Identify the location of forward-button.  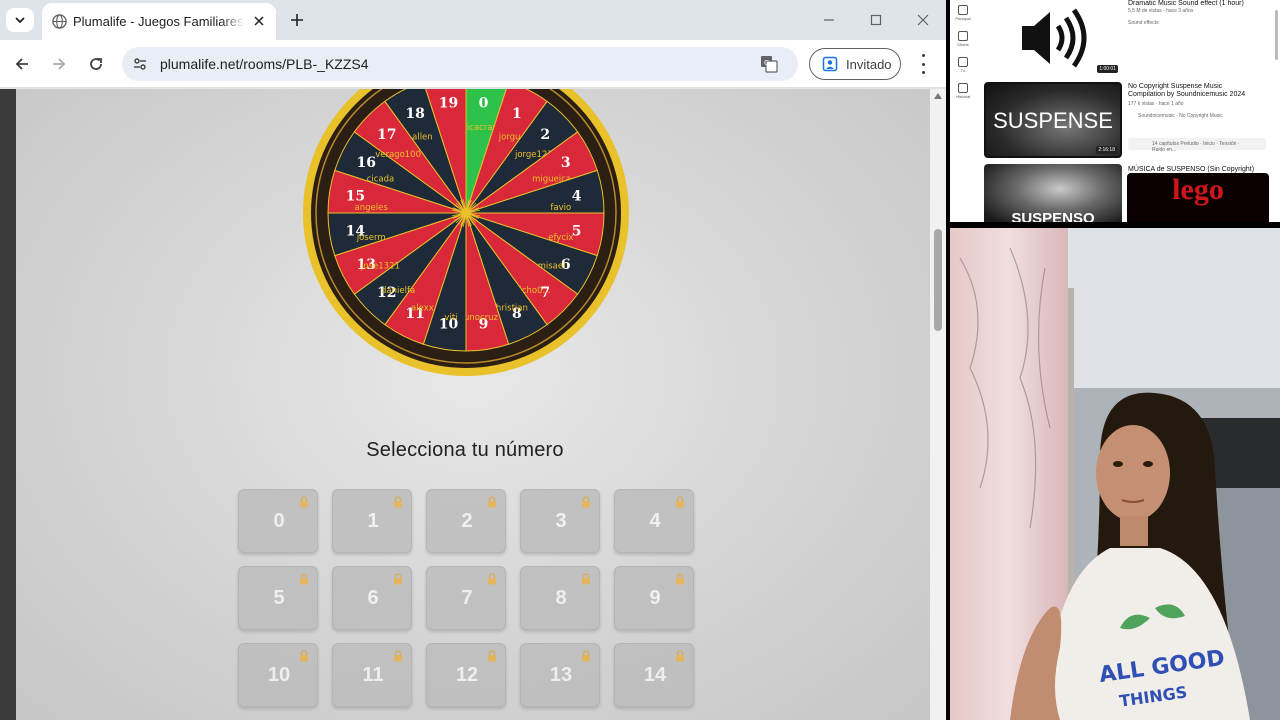
(59, 64).